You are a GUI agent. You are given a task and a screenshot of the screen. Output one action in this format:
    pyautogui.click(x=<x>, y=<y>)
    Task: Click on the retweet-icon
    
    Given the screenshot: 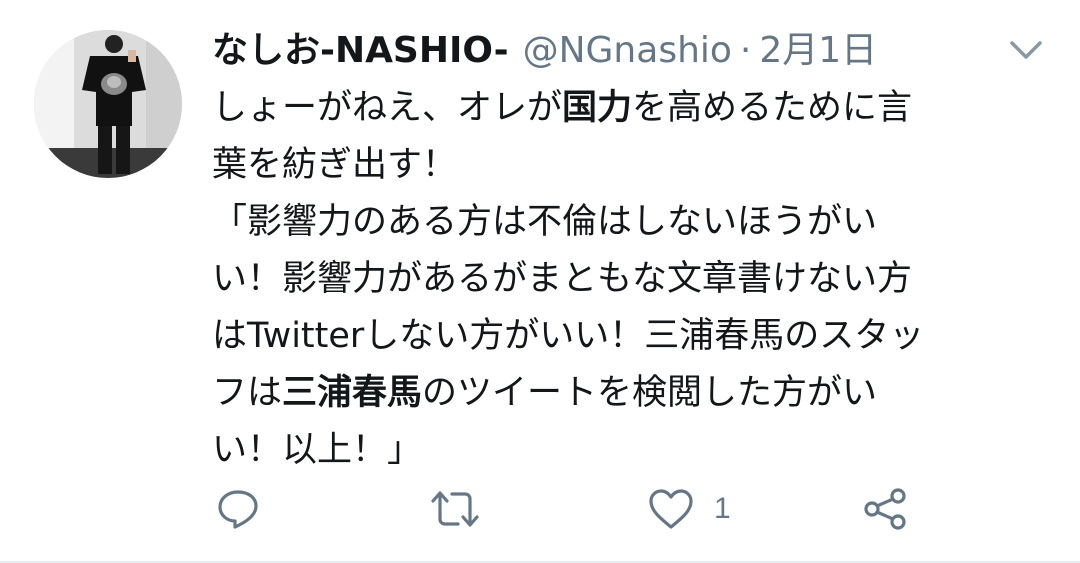 What is the action you would take?
    pyautogui.click(x=455, y=509)
    